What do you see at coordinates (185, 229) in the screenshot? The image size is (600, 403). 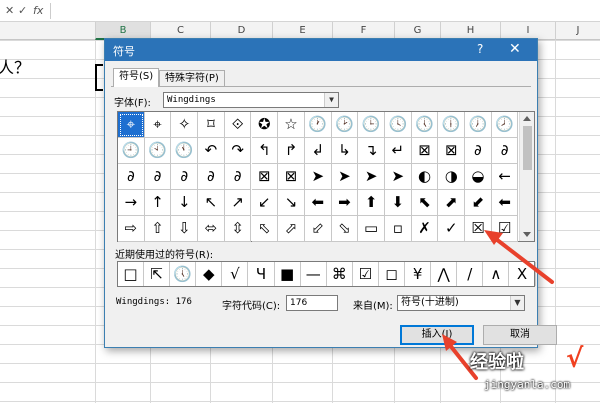 I see `symbol-cell: ⇩` at bounding box center [185, 229].